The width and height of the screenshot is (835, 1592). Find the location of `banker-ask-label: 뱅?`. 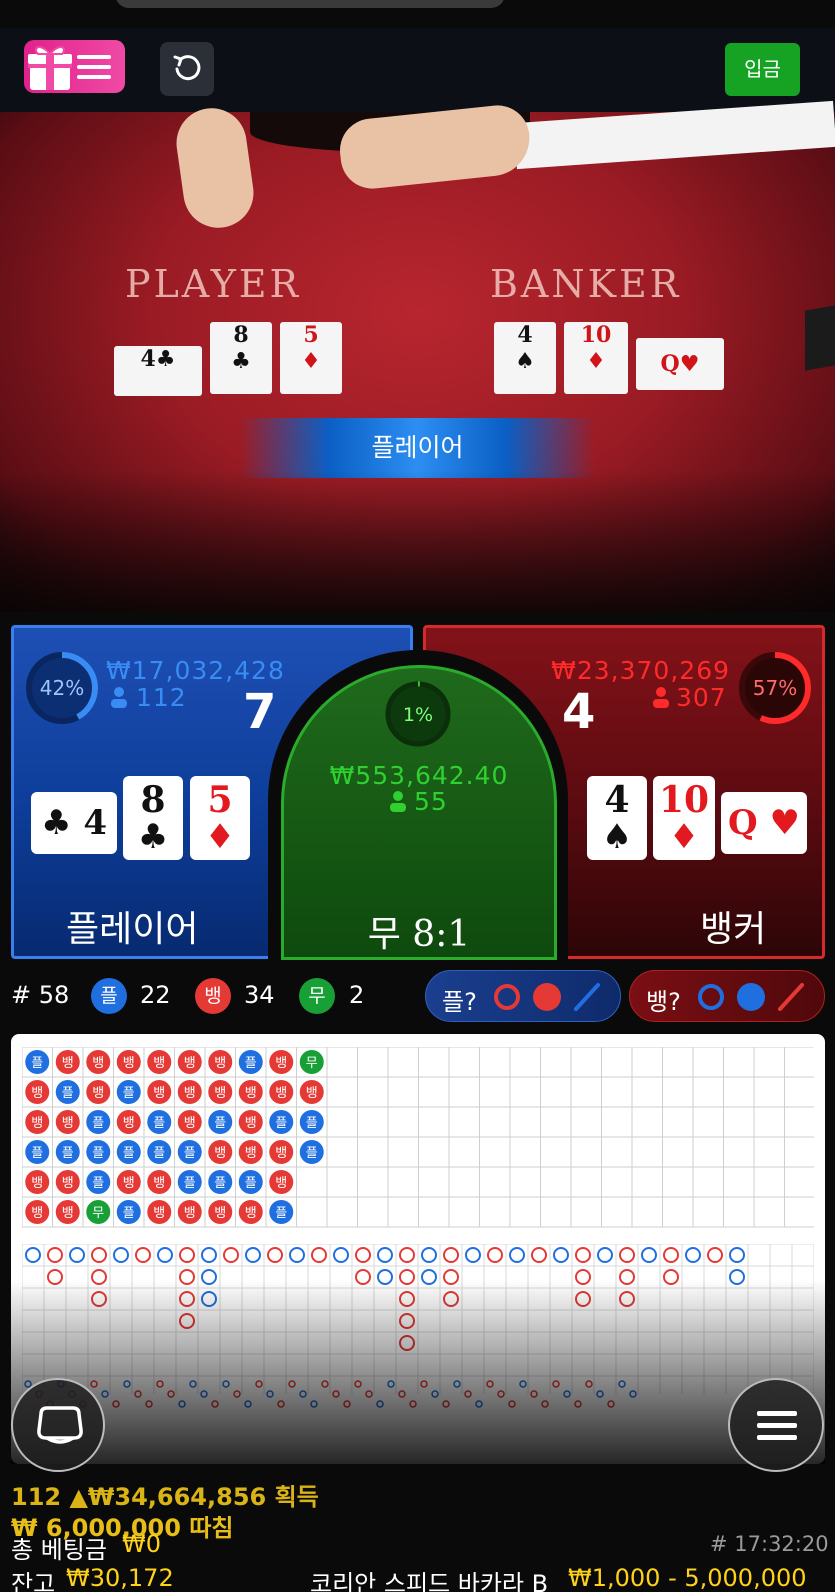

banker-ask-label: 뱅? is located at coordinates (663, 1002).